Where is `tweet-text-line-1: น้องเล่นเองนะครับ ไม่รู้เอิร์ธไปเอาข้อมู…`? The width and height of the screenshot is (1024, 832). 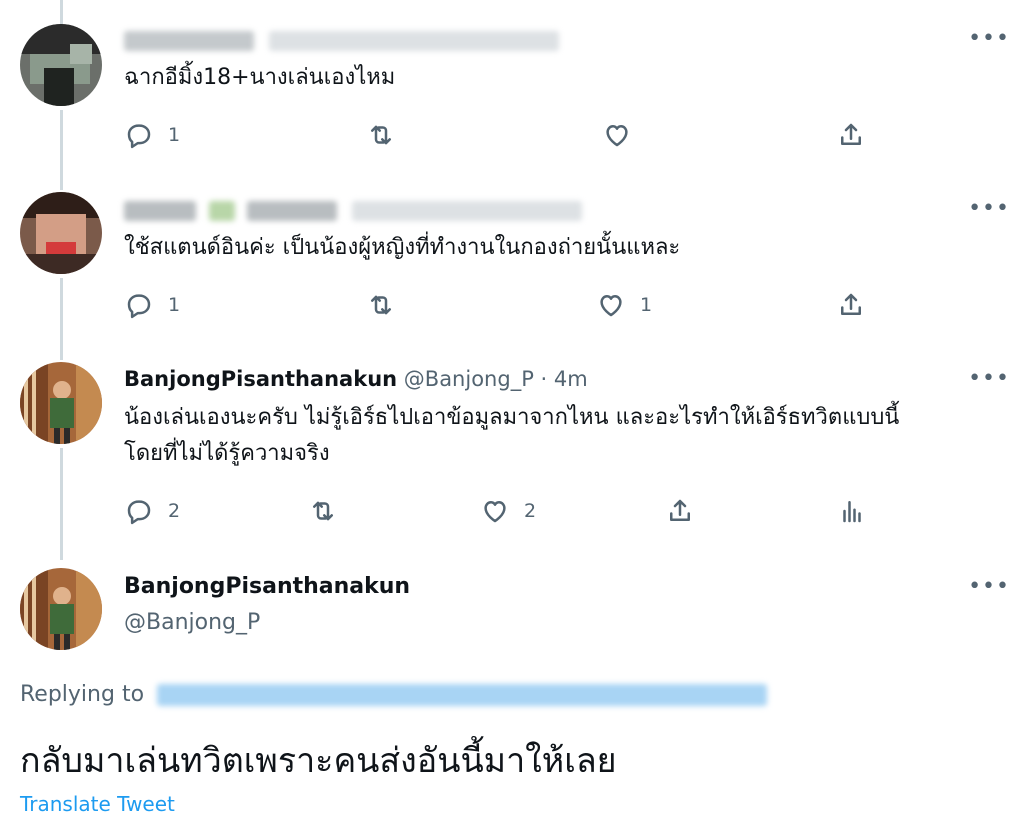 tweet-text-line-1: น้องเล่นเองนะครับ ไม่รู้เอิร์ธไปเอาข้อมู… is located at coordinates (512, 417).